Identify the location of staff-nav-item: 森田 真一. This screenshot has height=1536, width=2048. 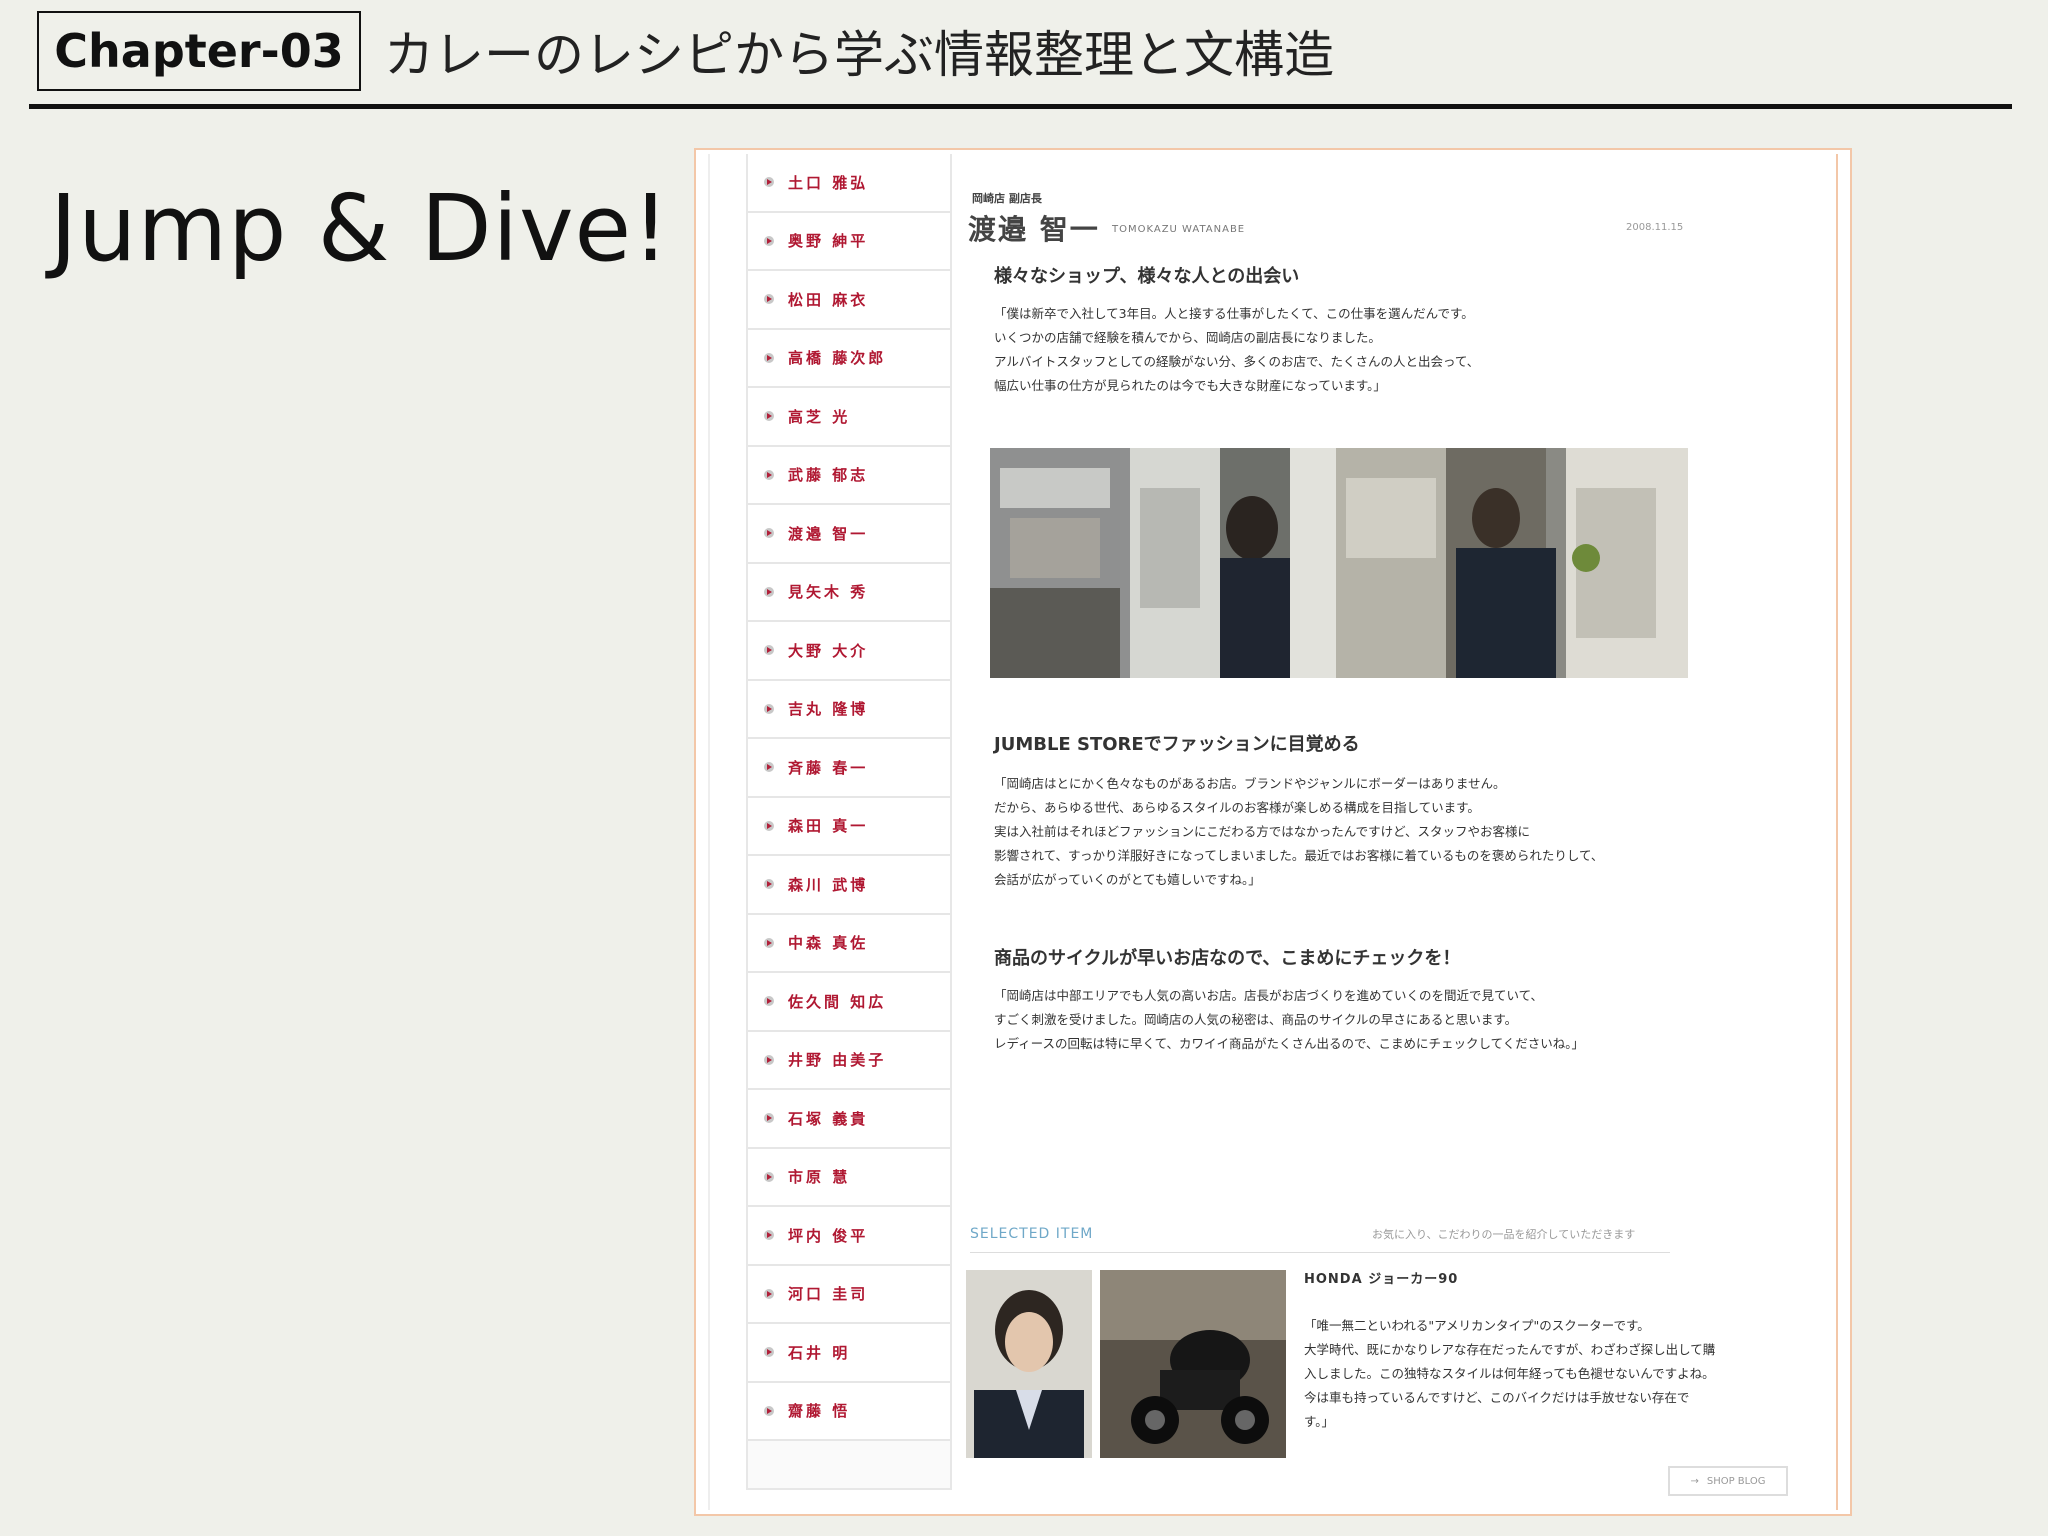
(849, 826).